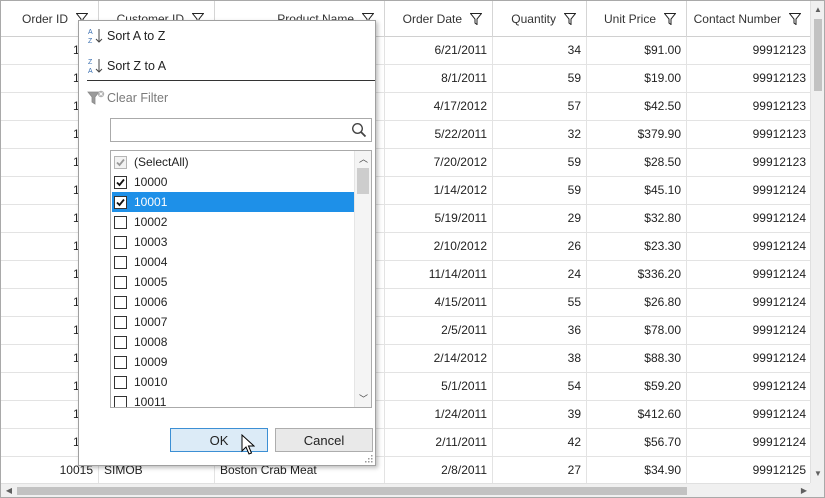  What do you see at coordinates (637, 247) in the screenshot?
I see `cell-unit-price: $23.30` at bounding box center [637, 247].